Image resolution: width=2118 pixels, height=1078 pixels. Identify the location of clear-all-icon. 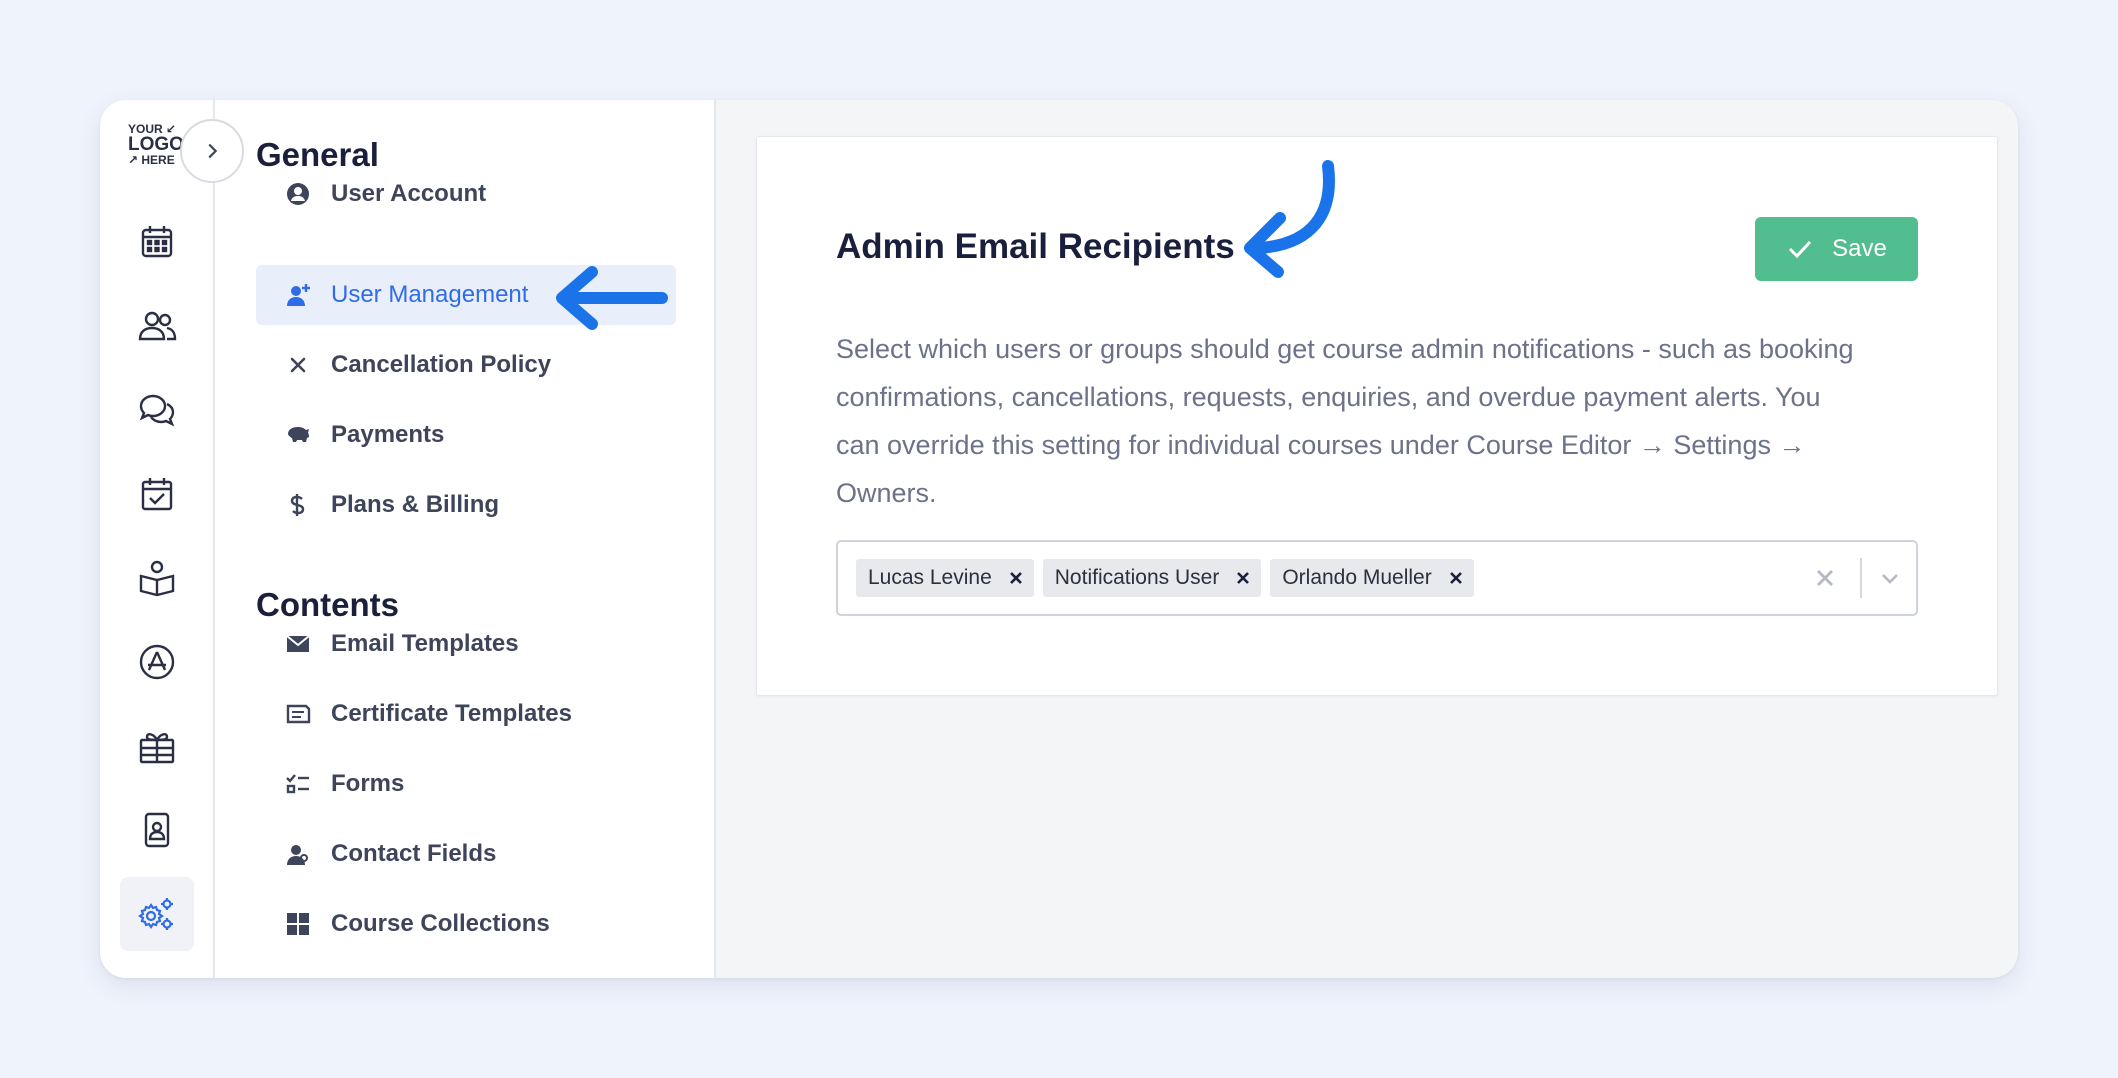
(1825, 578).